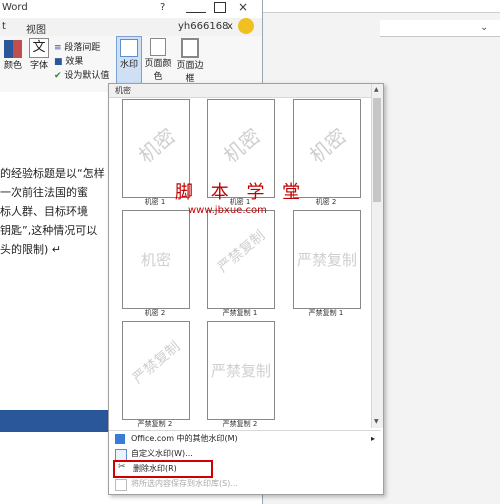 Image resolution: width=500 pixels, height=504 pixels. Describe the element at coordinates (36, 28) in the screenshot. I see `tab-view: 视图` at that location.